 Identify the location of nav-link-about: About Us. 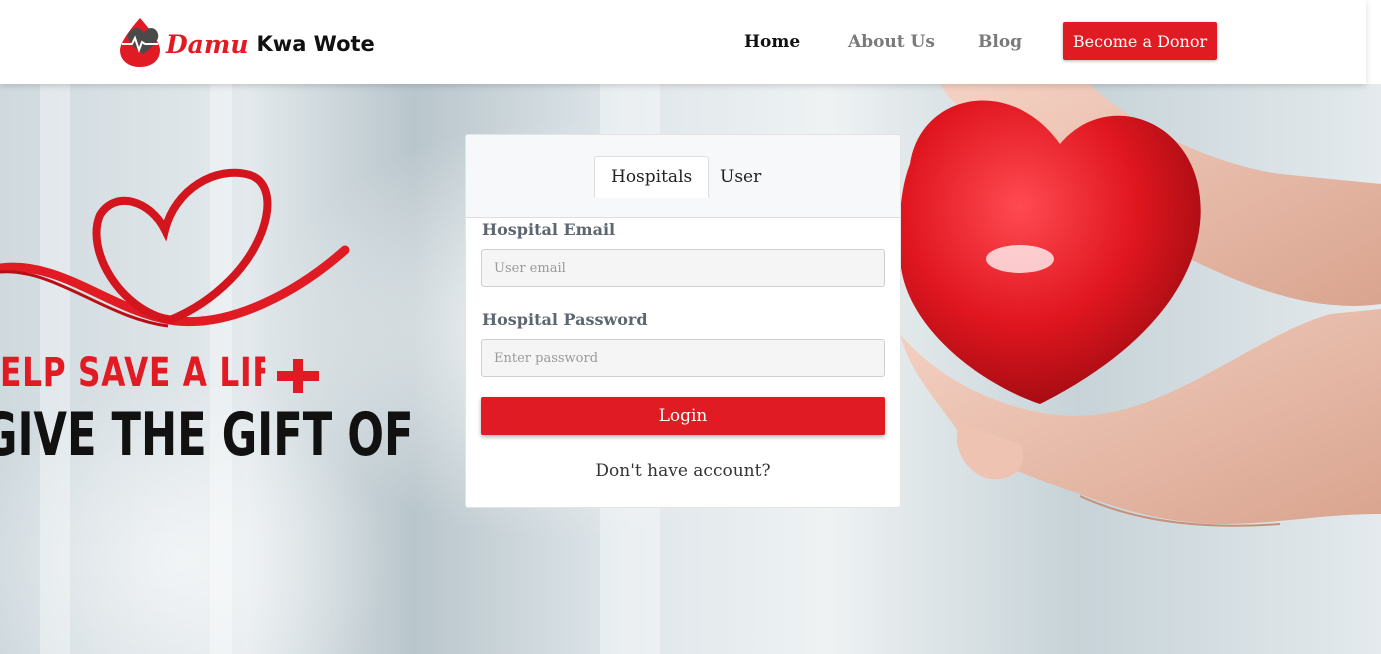
(891, 42).